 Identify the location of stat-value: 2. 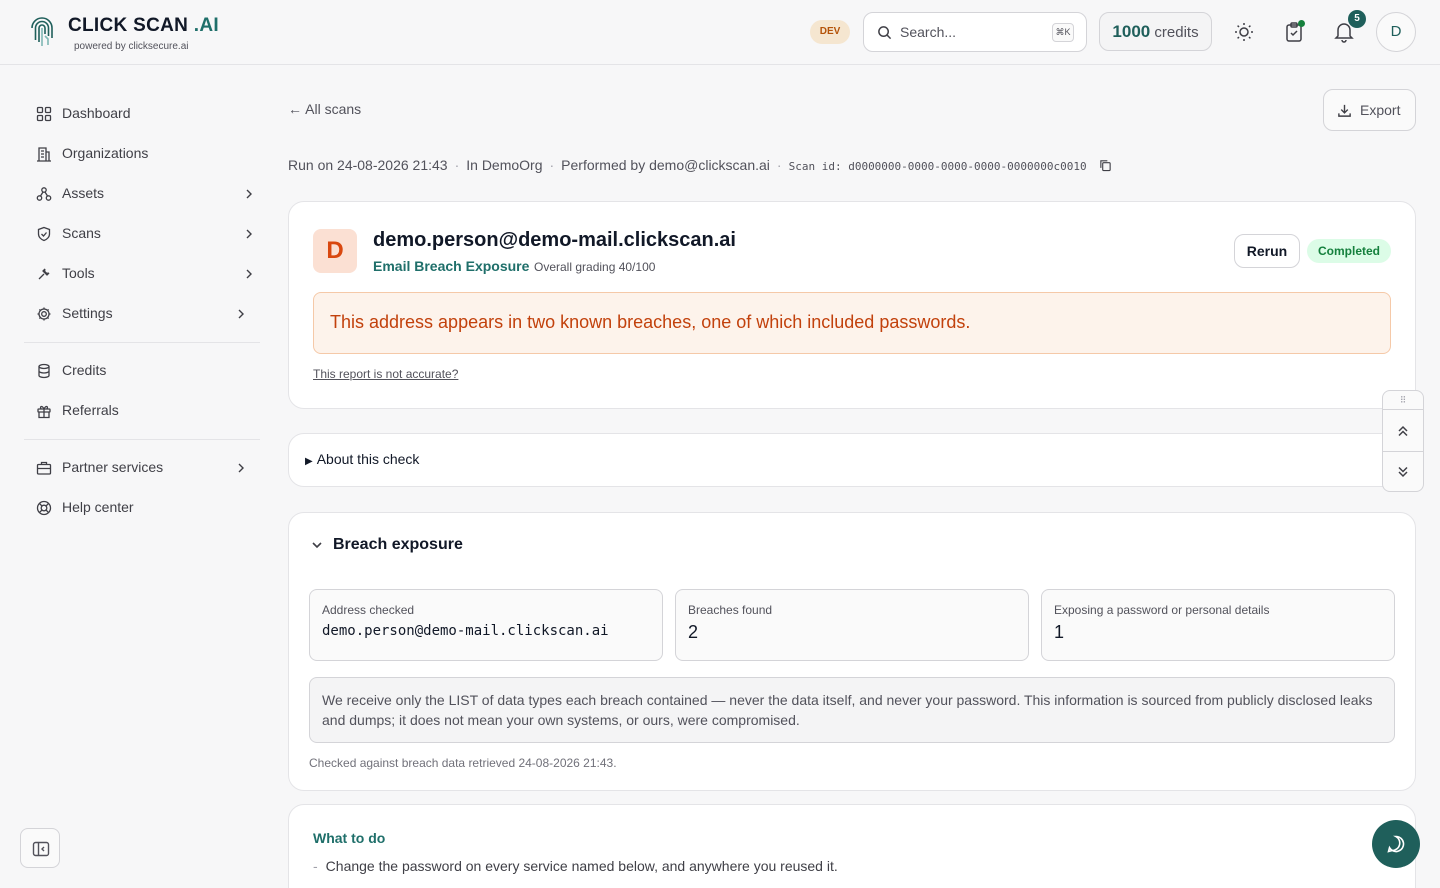
(693, 632).